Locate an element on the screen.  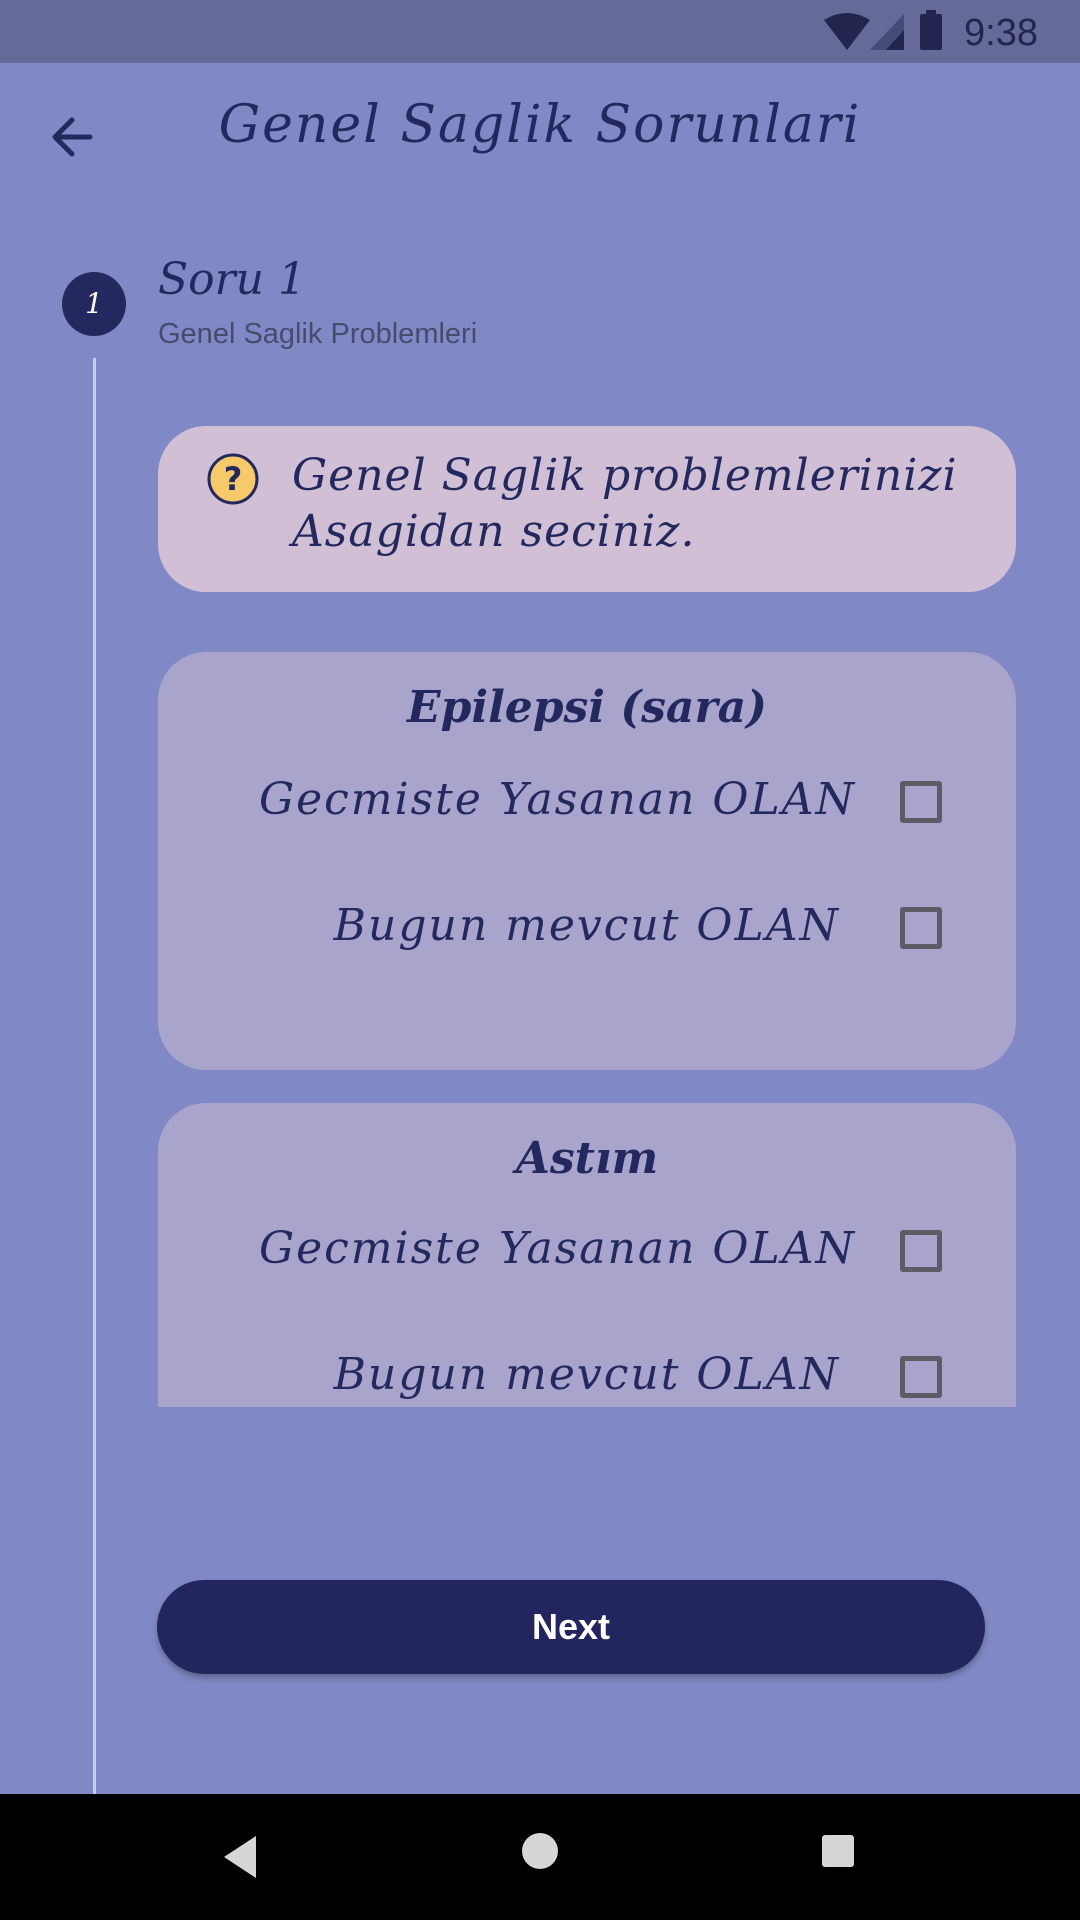
status-icons is located at coordinates (883, 30).